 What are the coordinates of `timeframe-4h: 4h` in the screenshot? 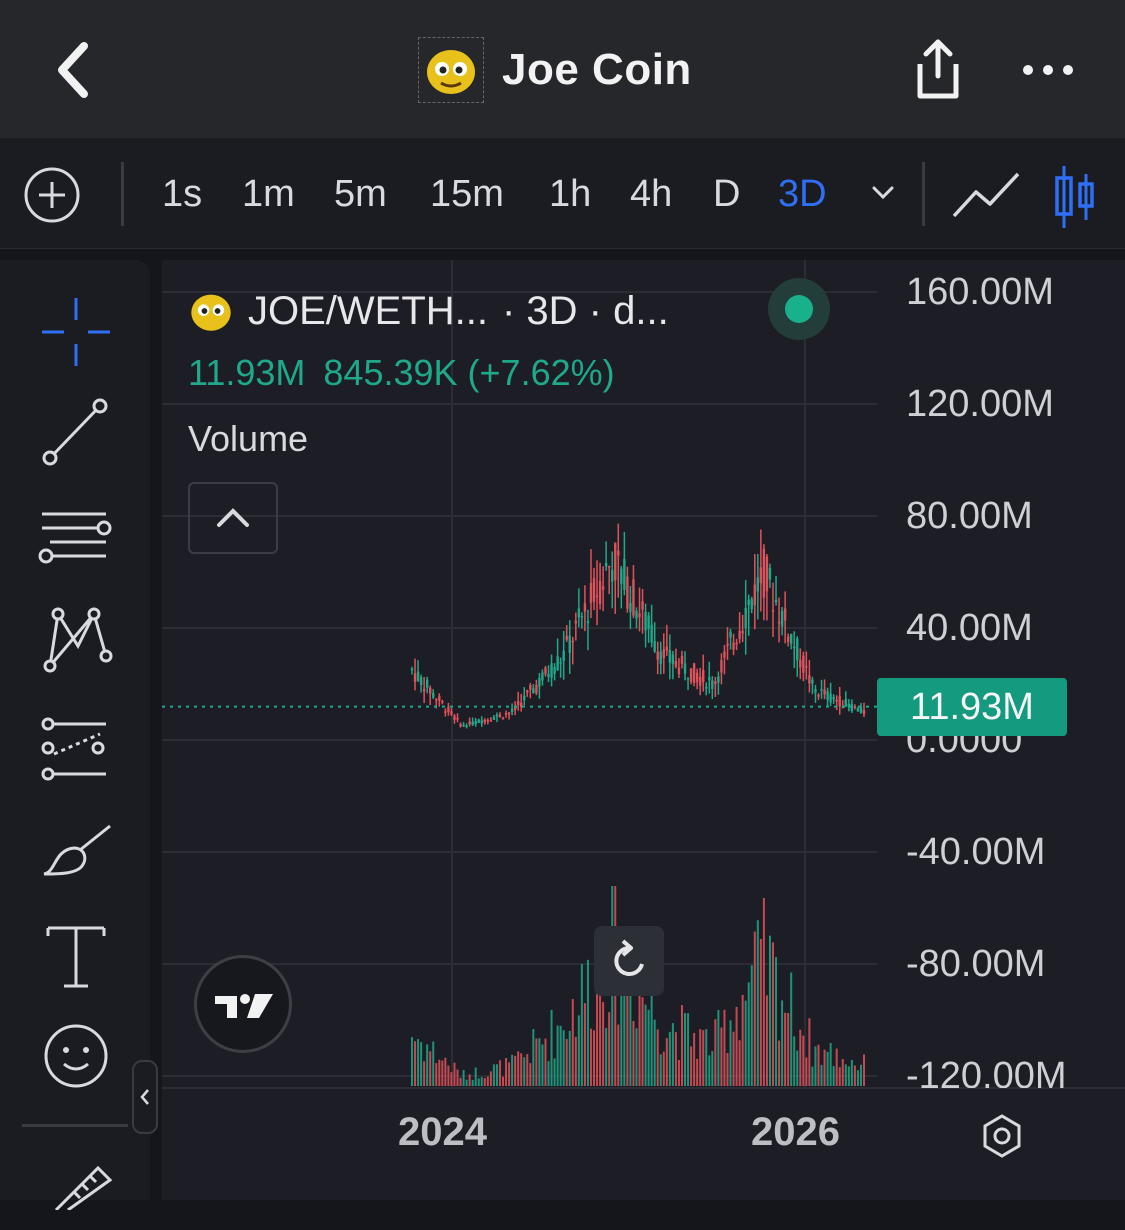 It's located at (651, 194).